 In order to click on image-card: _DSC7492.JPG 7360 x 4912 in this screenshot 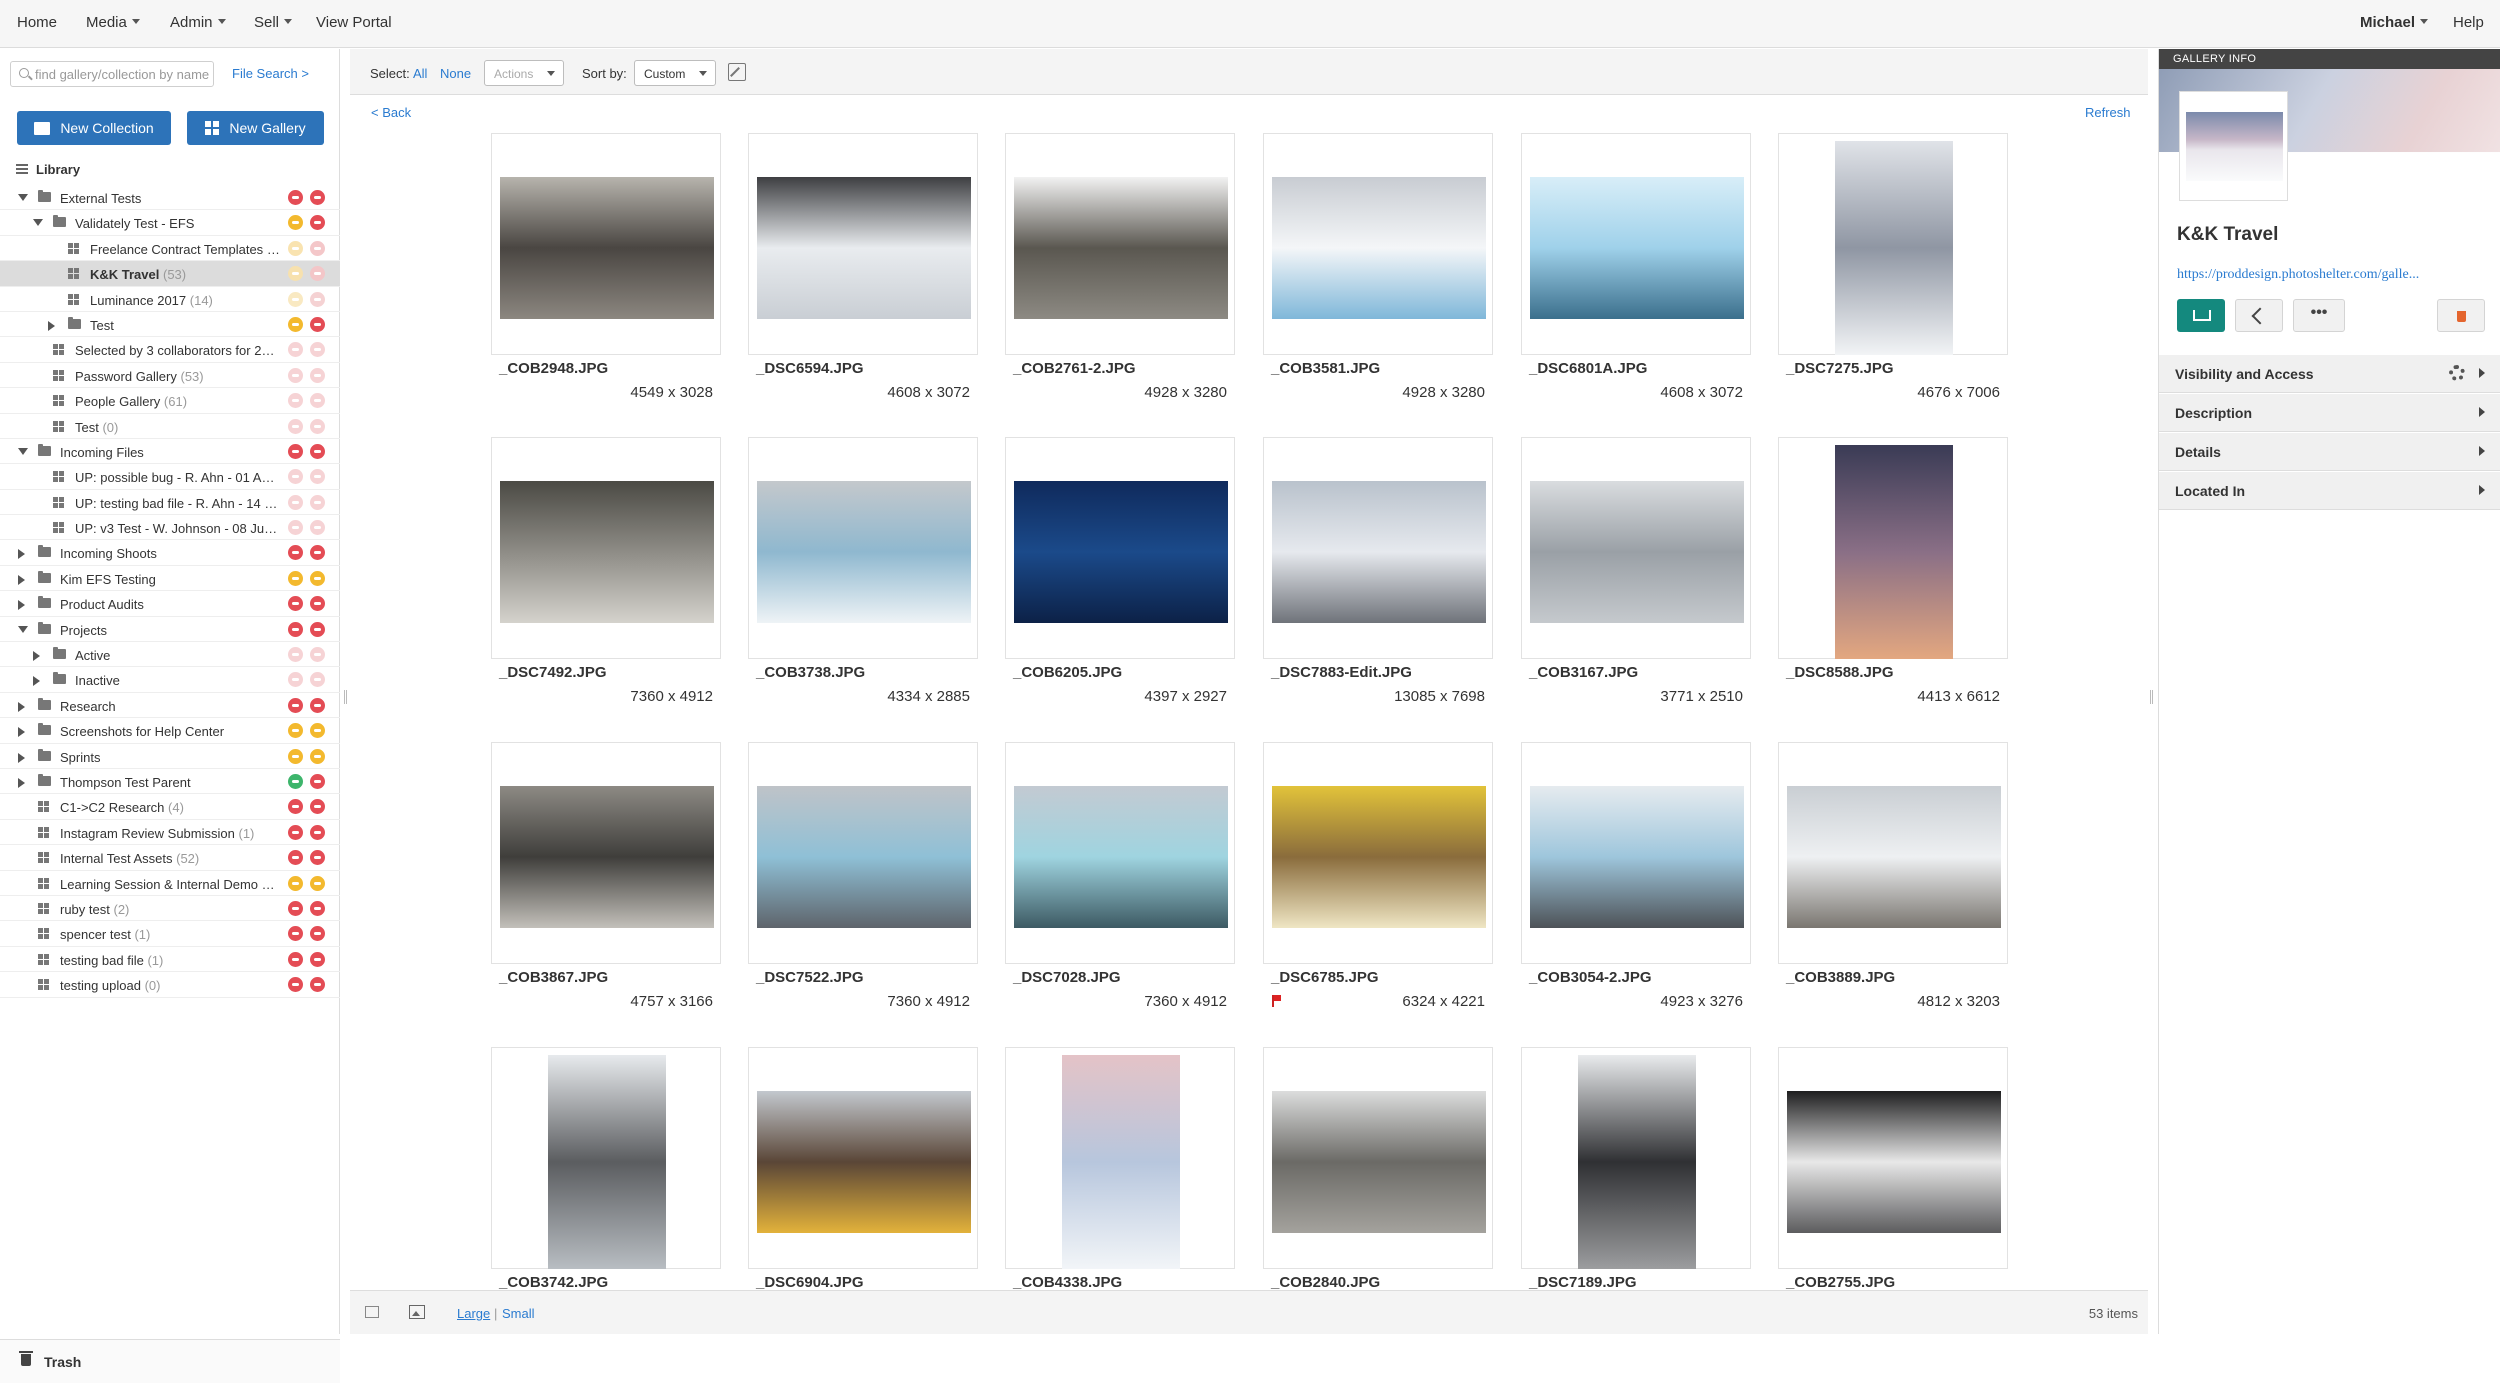, I will do `click(606, 574)`.